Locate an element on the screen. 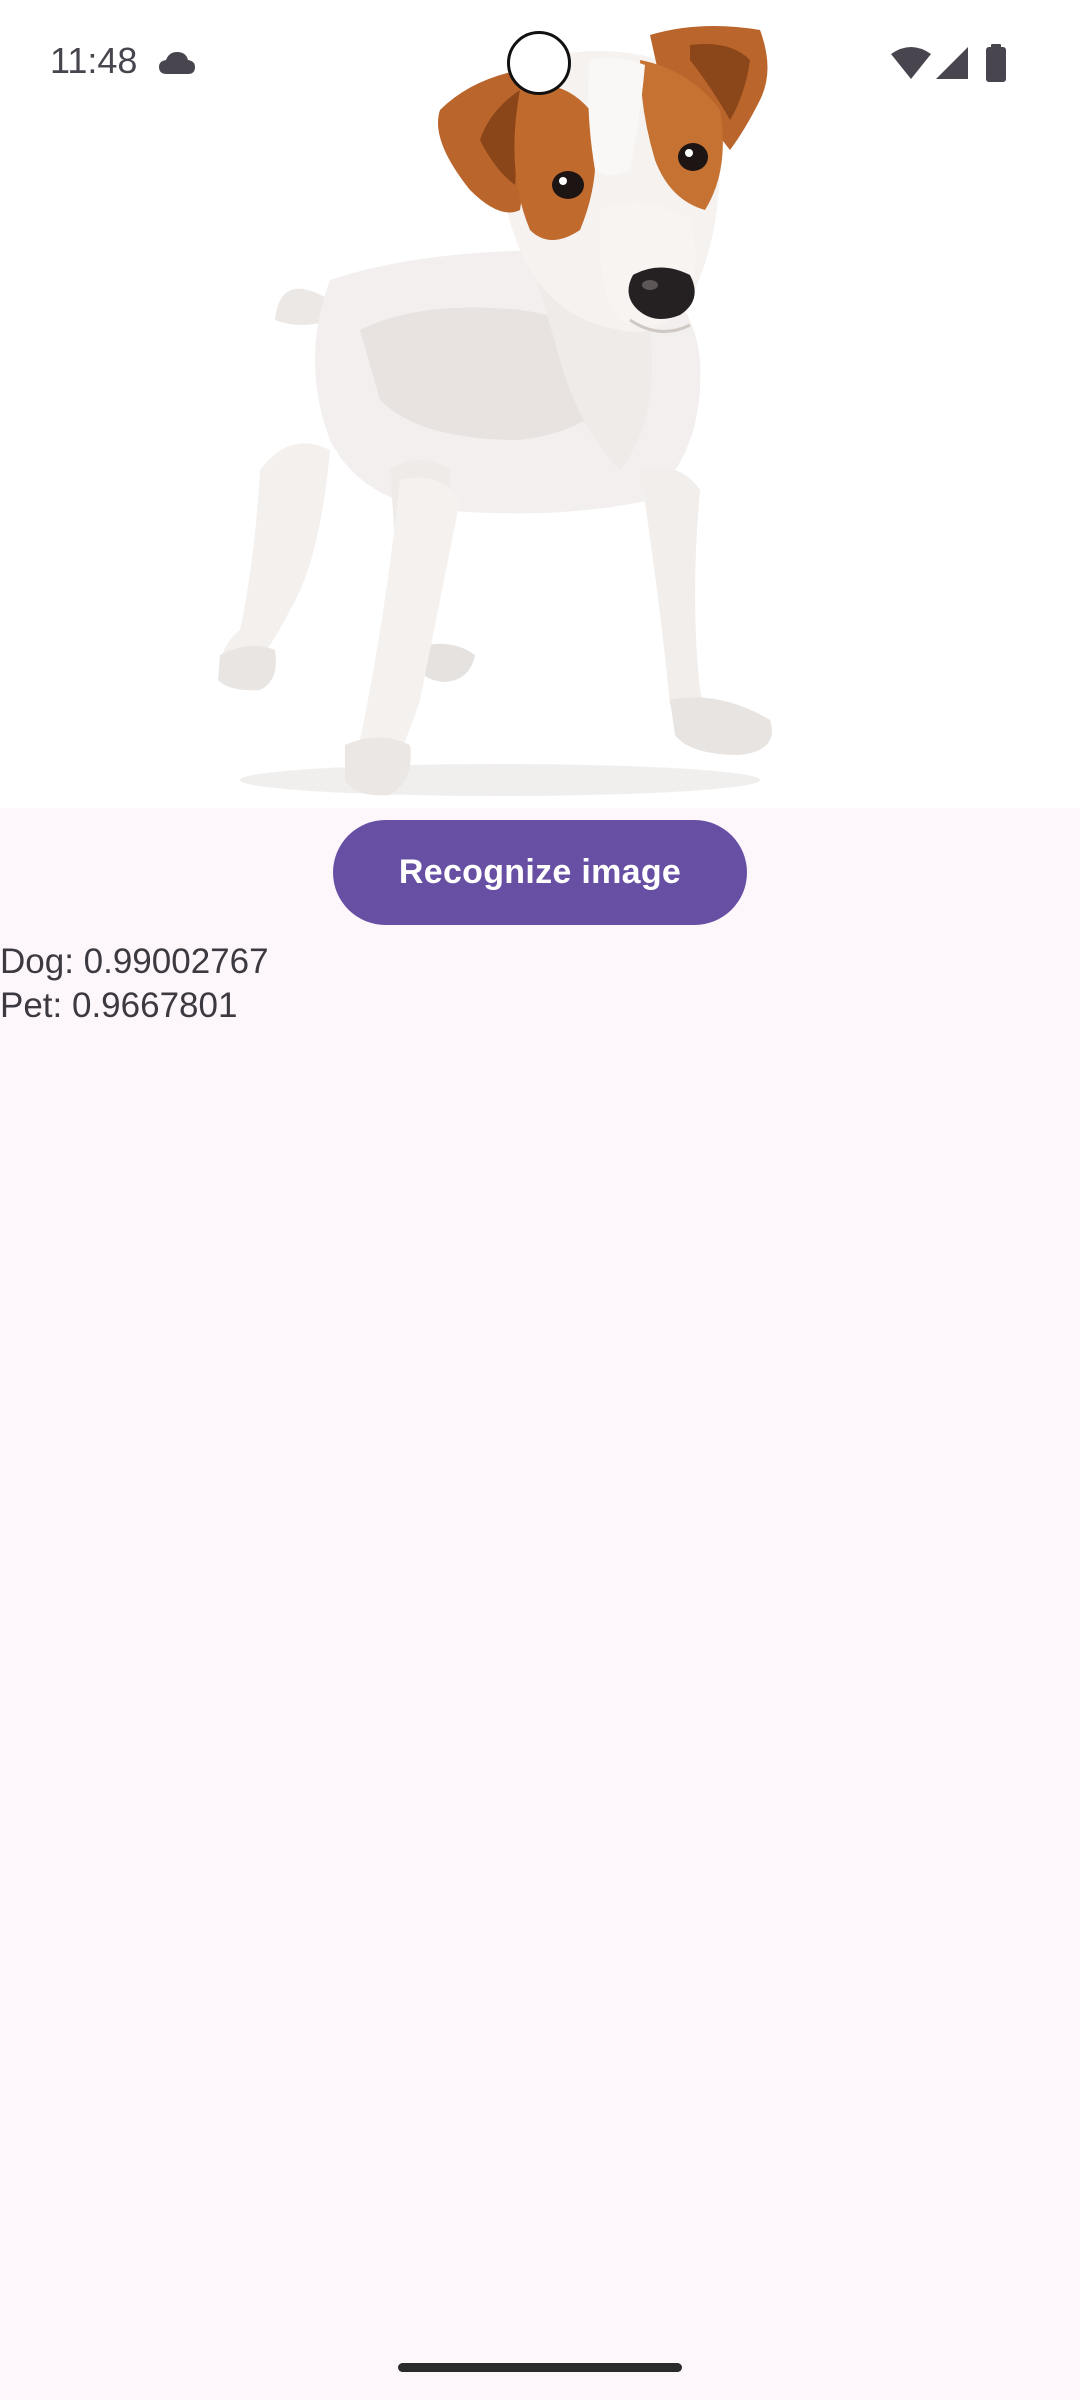 Image resolution: width=1080 pixels, height=2400 pixels. results-list: Dog: 0.99002767 Pet: 0.9667801 is located at coordinates (134, 984).